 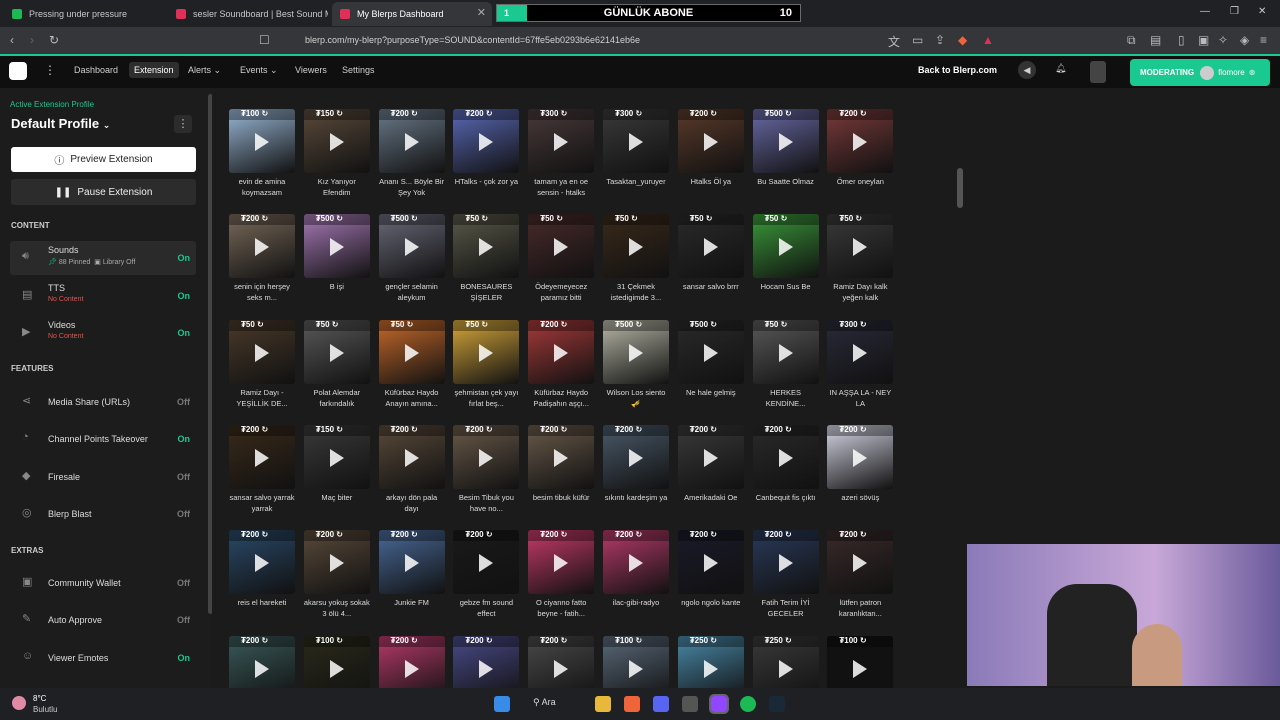 I want to click on profile-selector: Default Profile ⌄, so click(x=60, y=123).